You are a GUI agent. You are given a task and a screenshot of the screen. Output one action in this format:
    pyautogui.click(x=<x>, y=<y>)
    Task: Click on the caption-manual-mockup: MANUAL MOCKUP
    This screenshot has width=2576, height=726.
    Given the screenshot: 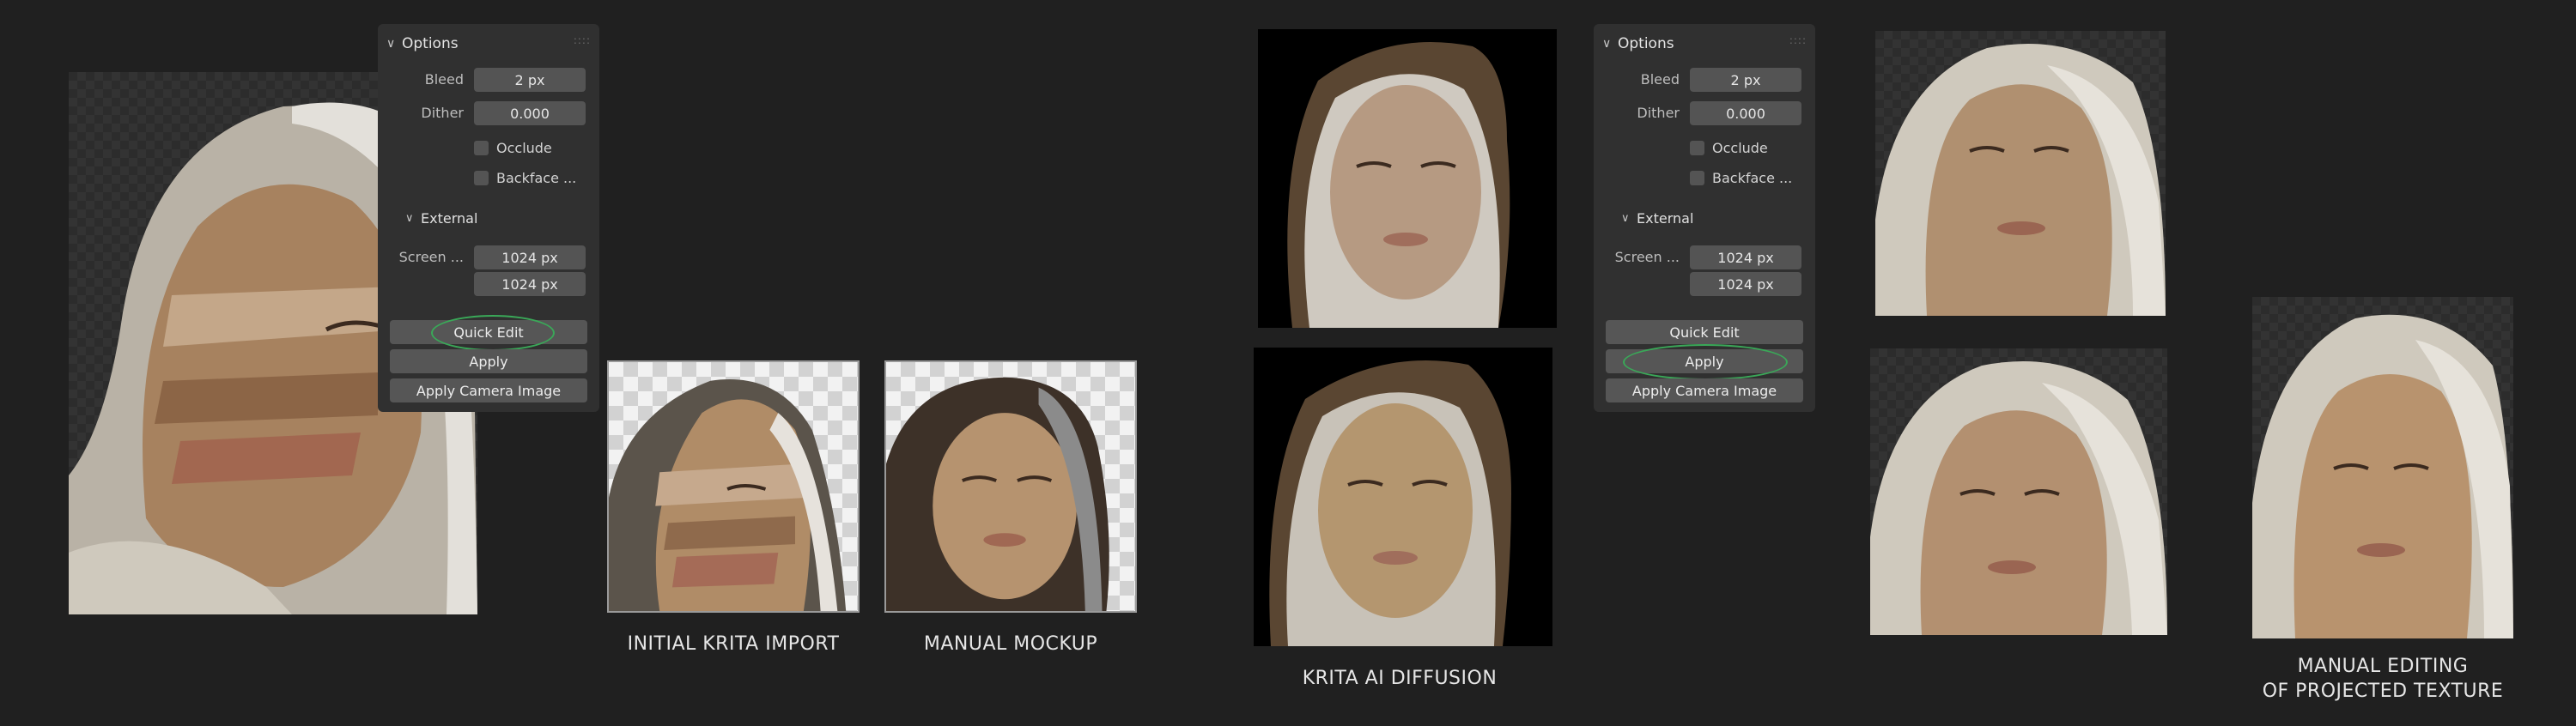 What is the action you would take?
    pyautogui.click(x=1010, y=644)
    